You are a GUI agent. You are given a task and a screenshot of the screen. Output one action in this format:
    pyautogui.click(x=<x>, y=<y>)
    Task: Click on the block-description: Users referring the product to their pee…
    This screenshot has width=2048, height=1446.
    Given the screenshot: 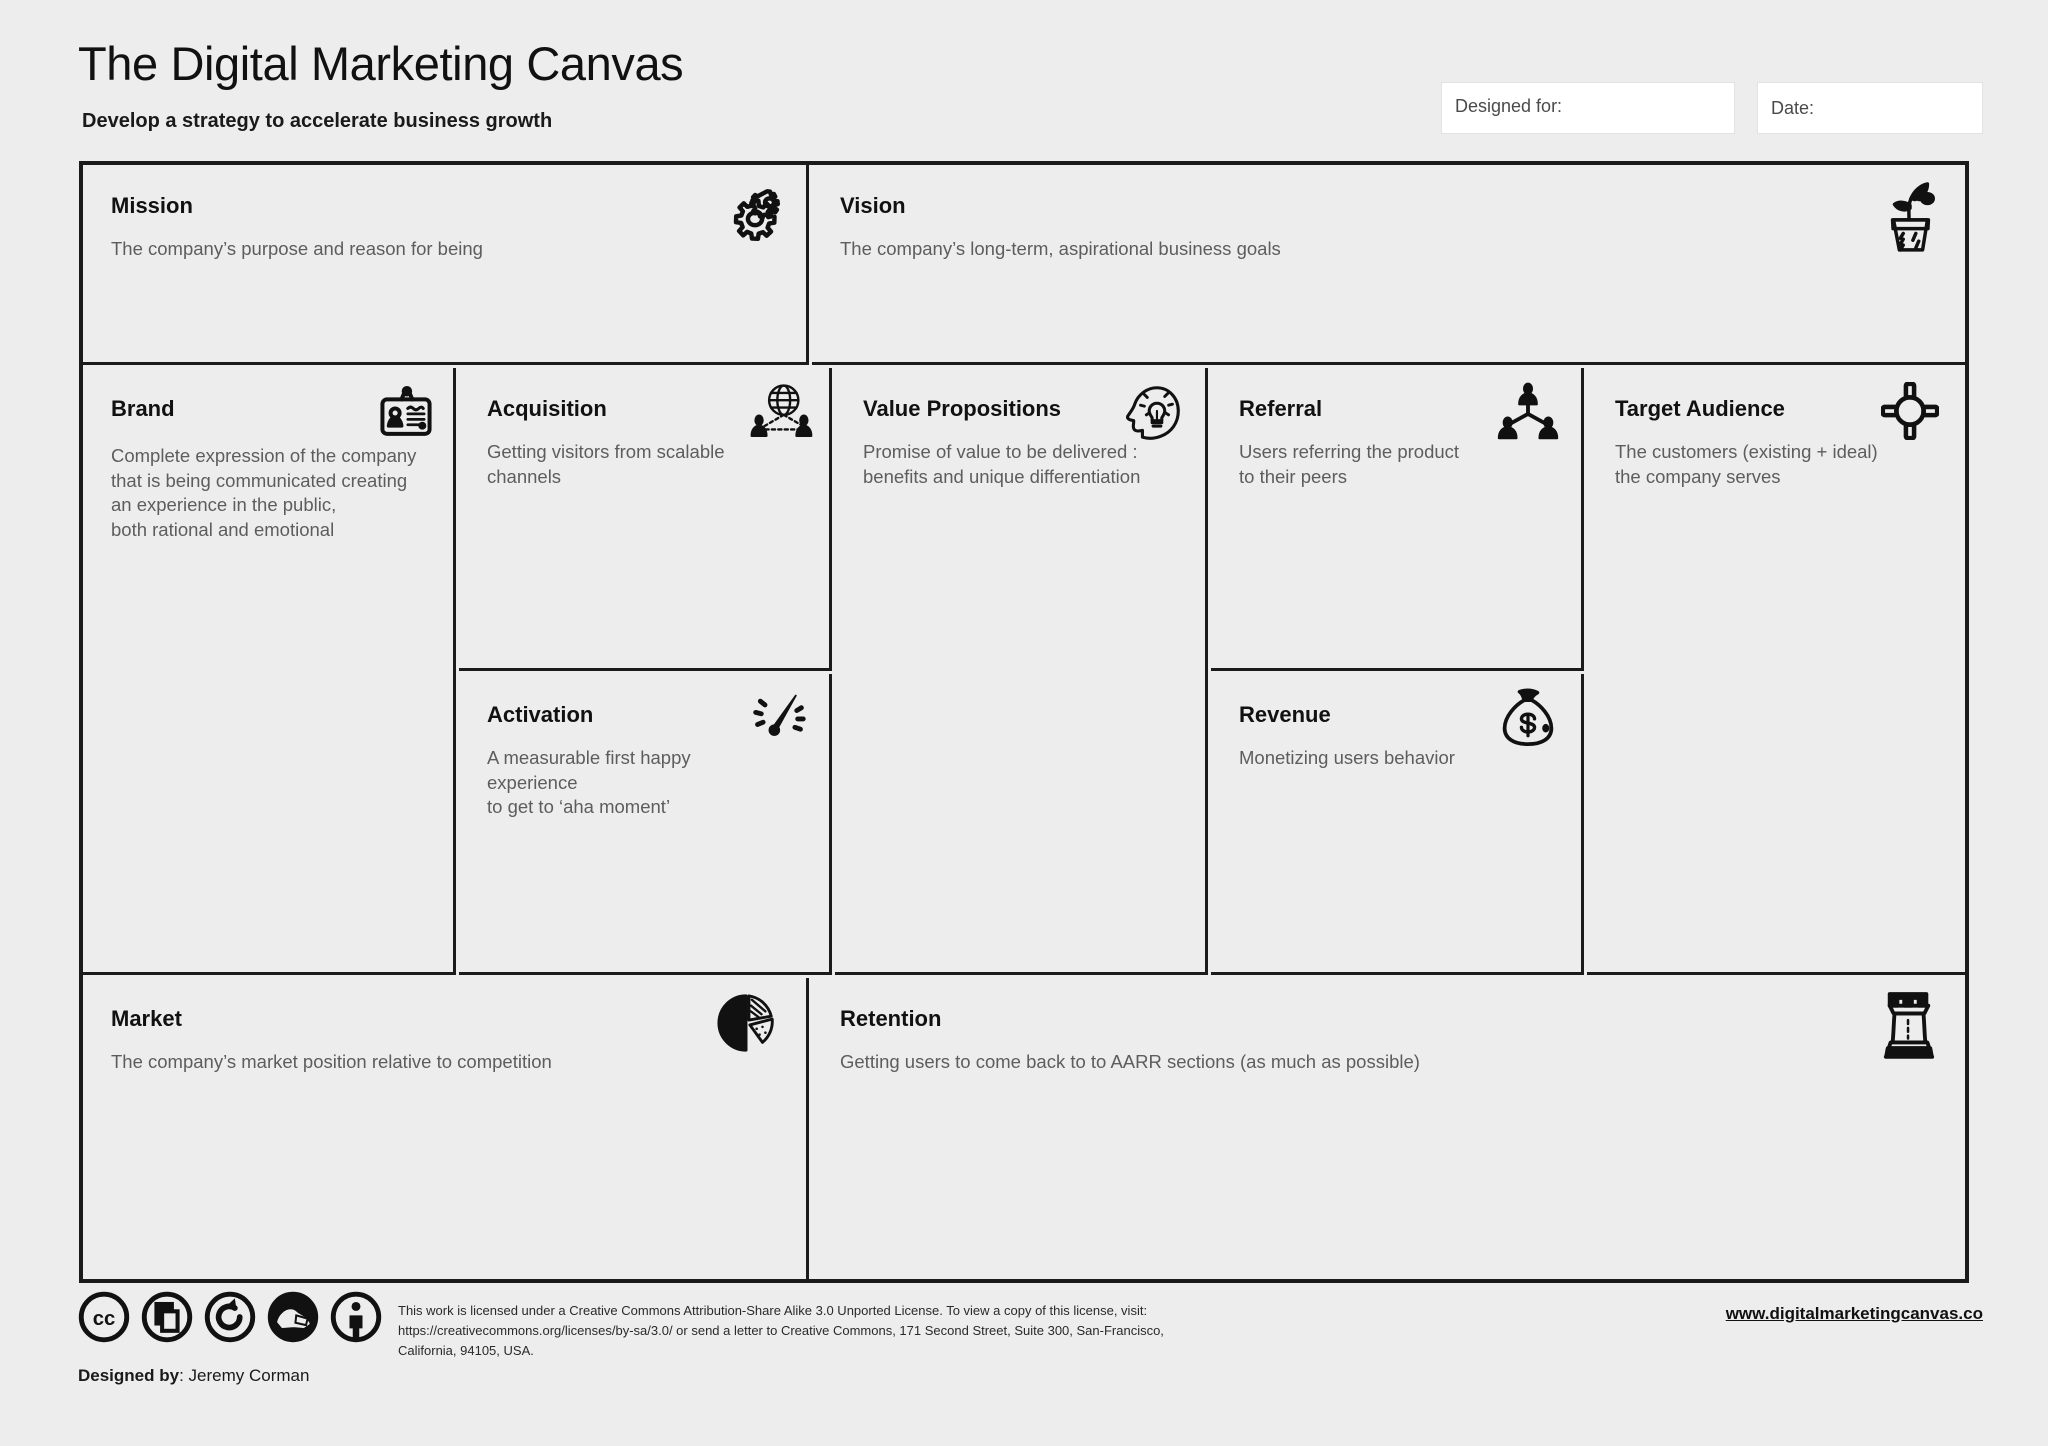 What is the action you would take?
    pyautogui.click(x=1349, y=464)
    